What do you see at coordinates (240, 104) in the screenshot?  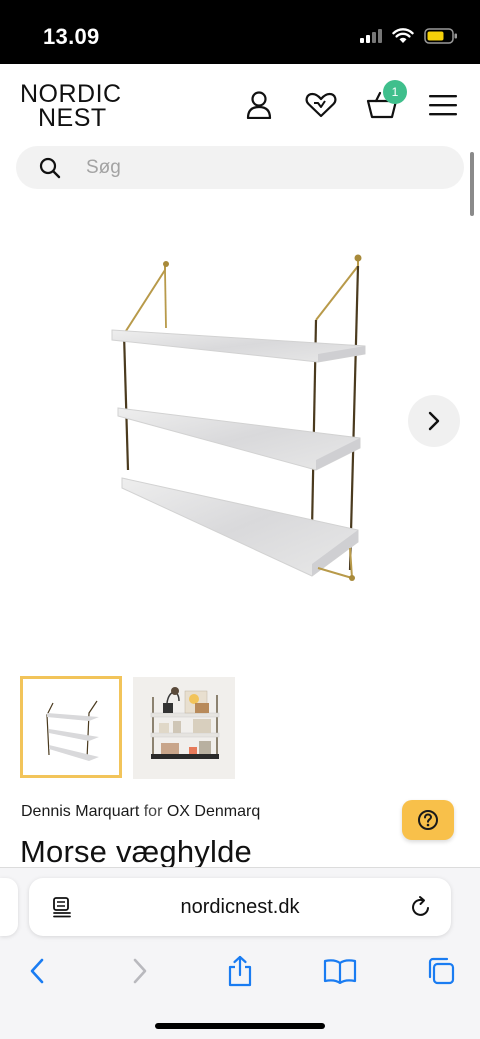 I see `site-header: NORDIC NEST 1` at bounding box center [240, 104].